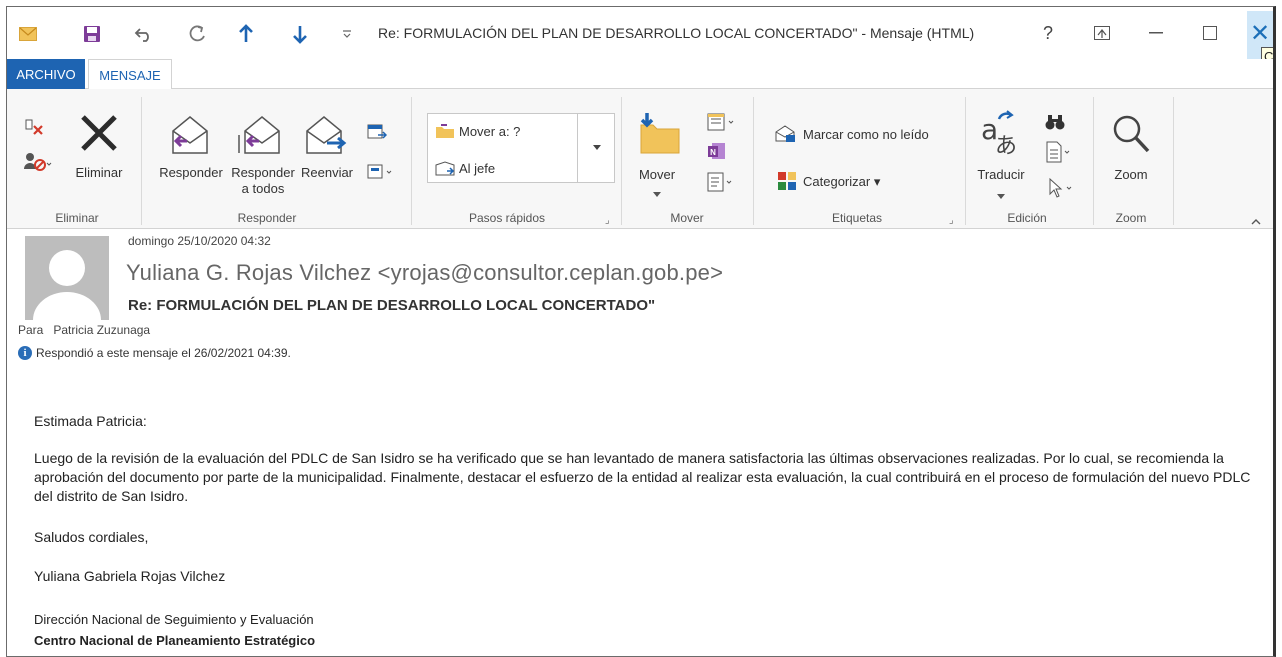 This screenshot has width=1282, height=657. Describe the element at coordinates (99, 173) in the screenshot. I see `delete-button: Eliminar` at that location.